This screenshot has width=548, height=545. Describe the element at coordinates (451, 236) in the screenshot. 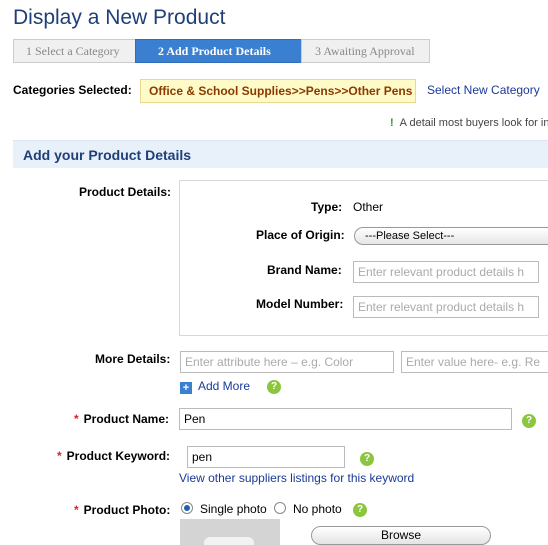

I see `place-of-origin-select: ---Please Select---` at that location.